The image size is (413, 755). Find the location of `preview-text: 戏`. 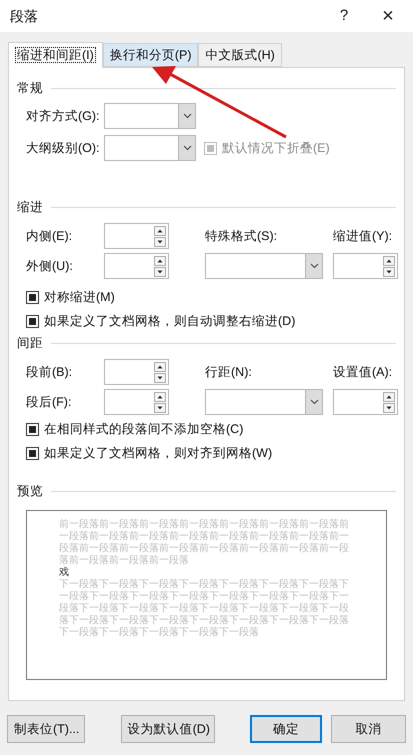

preview-text: 戏 is located at coordinates (64, 573).